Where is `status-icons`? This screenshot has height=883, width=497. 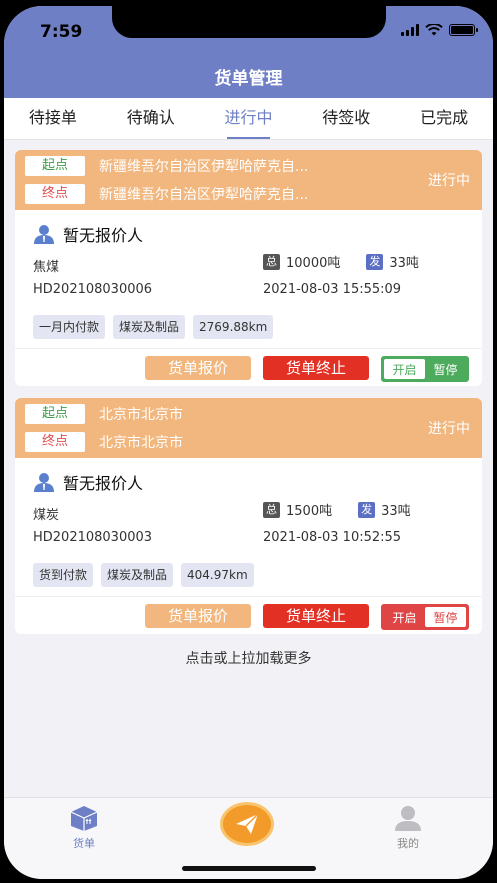
status-icons is located at coordinates (439, 30).